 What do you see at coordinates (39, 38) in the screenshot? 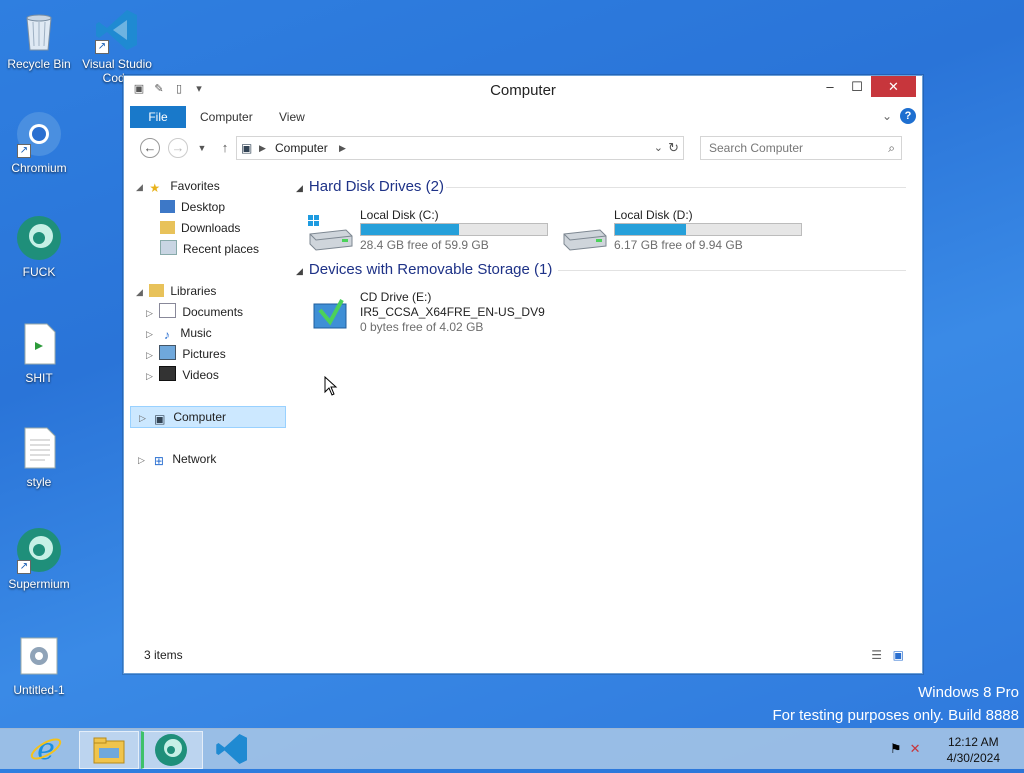
I see `desktop-icon-recycle-bin: Recycle Bin` at bounding box center [39, 38].